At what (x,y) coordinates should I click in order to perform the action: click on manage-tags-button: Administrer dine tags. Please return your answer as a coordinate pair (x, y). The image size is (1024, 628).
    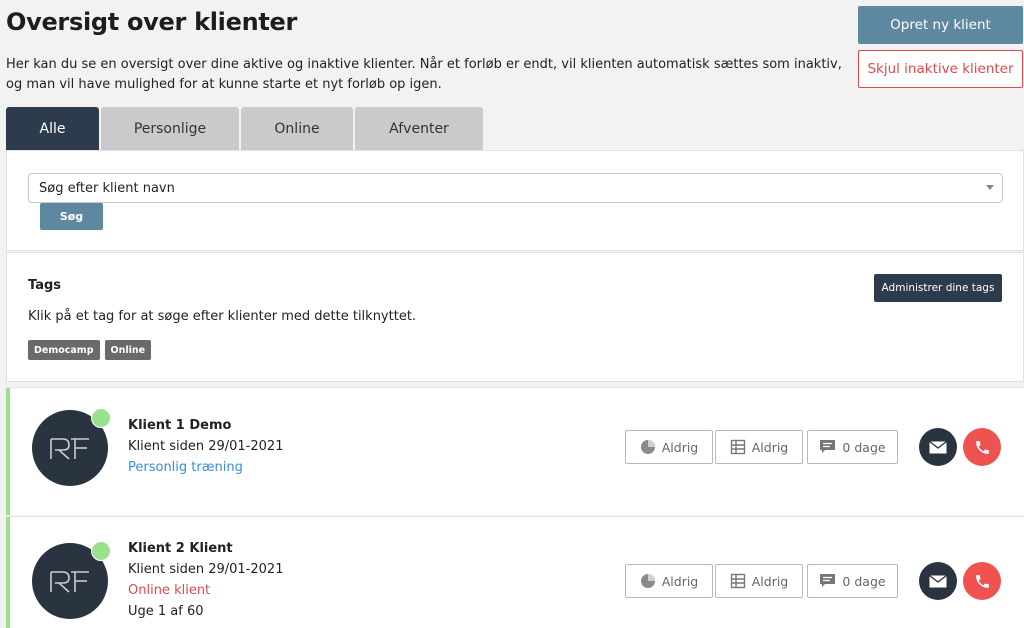
    Looking at the image, I should click on (938, 288).